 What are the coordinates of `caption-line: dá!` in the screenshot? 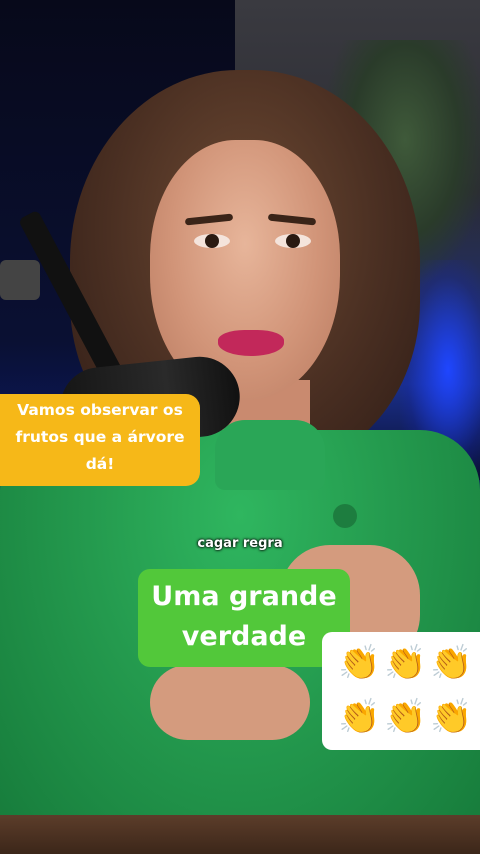 It's located at (100, 464).